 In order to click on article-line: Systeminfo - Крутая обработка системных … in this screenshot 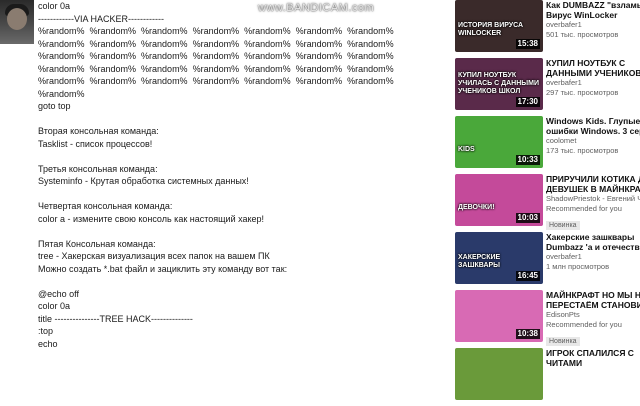, I will do `click(143, 181)`.